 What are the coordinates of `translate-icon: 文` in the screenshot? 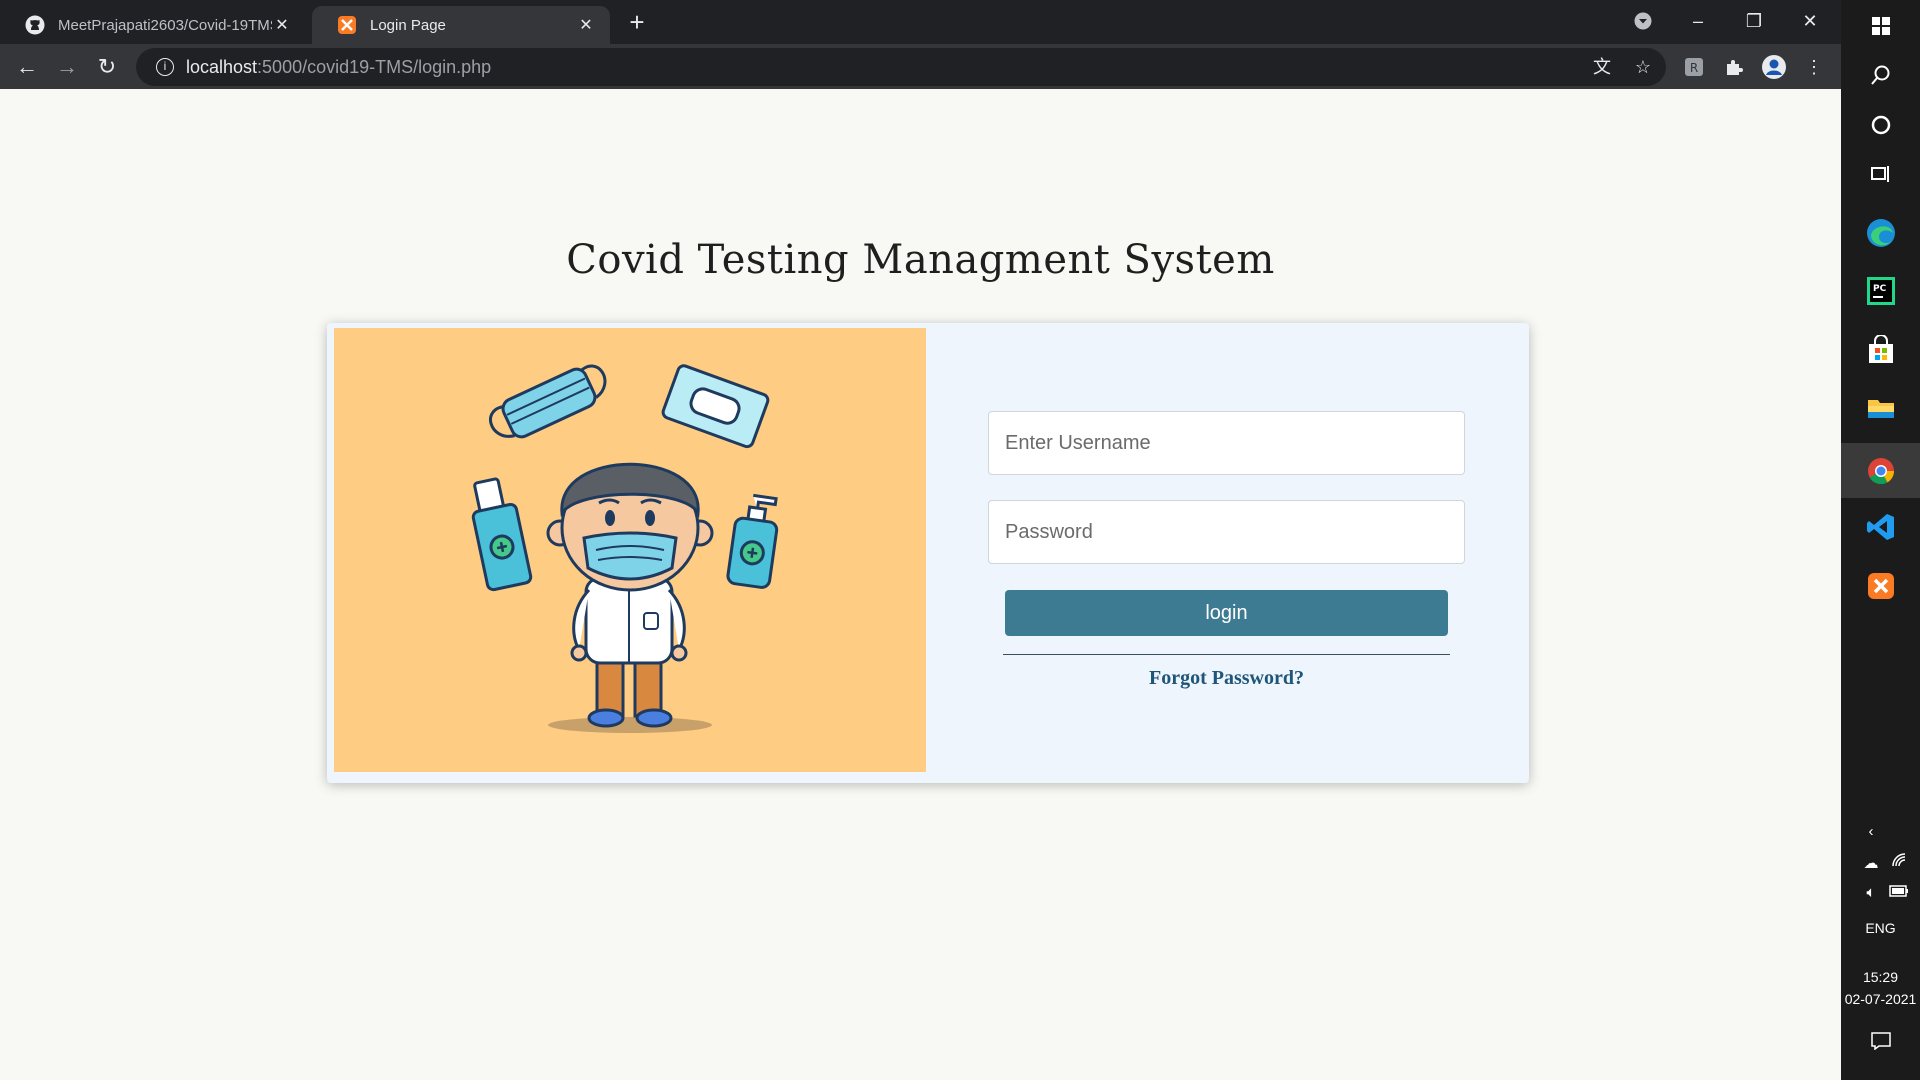 It's located at (1602, 67).